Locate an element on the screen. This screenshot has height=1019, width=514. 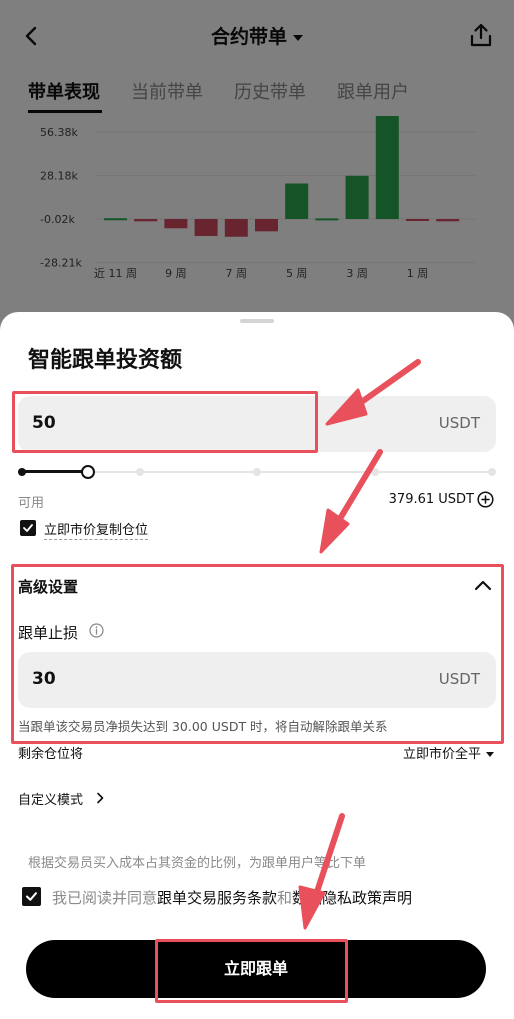
agreement-joiner: 和 is located at coordinates (285, 898).